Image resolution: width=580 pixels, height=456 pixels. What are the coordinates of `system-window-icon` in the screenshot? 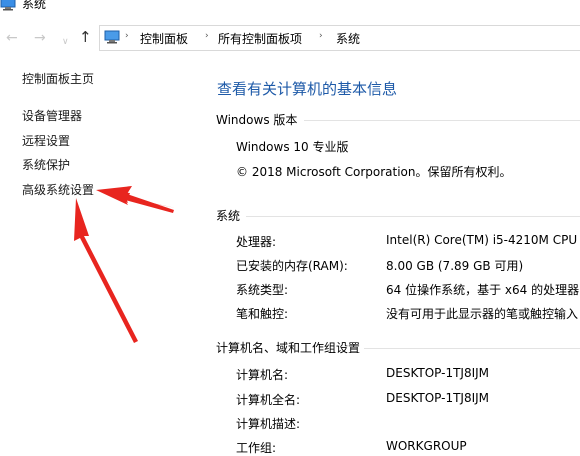 It's located at (8, 5).